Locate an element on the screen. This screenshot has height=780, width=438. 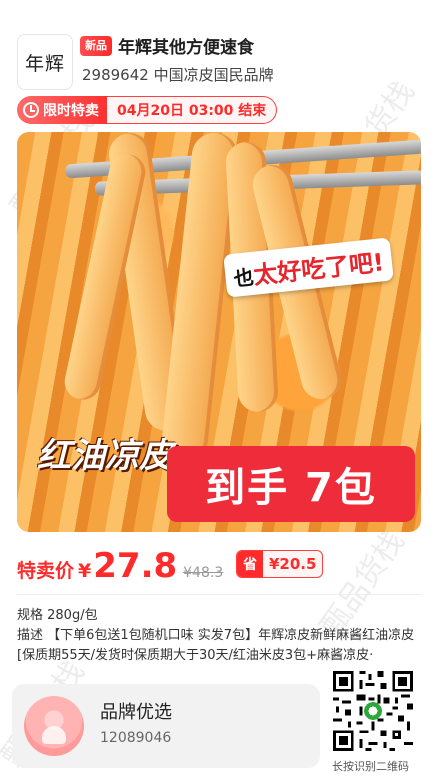
brand-card: 品牌优选 12089046 is located at coordinates (166, 726).